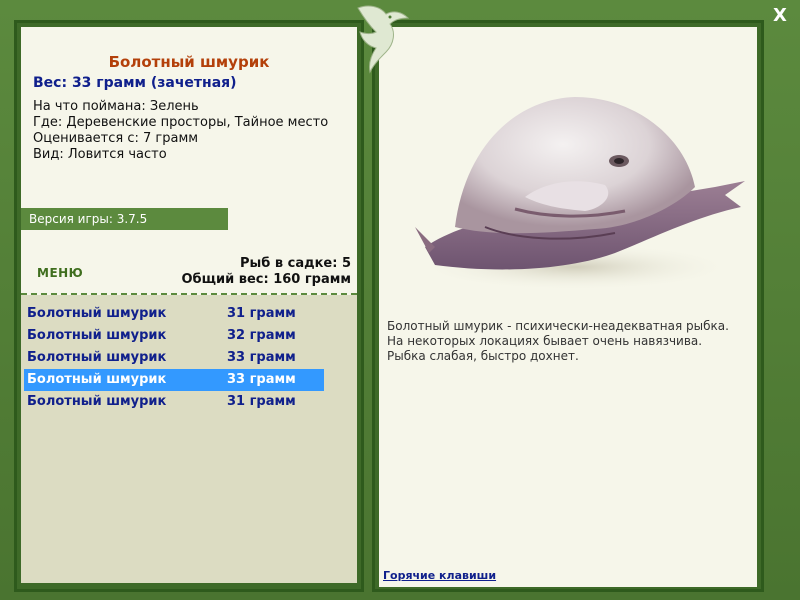 The width and height of the screenshot is (800, 600). What do you see at coordinates (295, 263) in the screenshot?
I see `cage-count: Рыб в садке: 5` at bounding box center [295, 263].